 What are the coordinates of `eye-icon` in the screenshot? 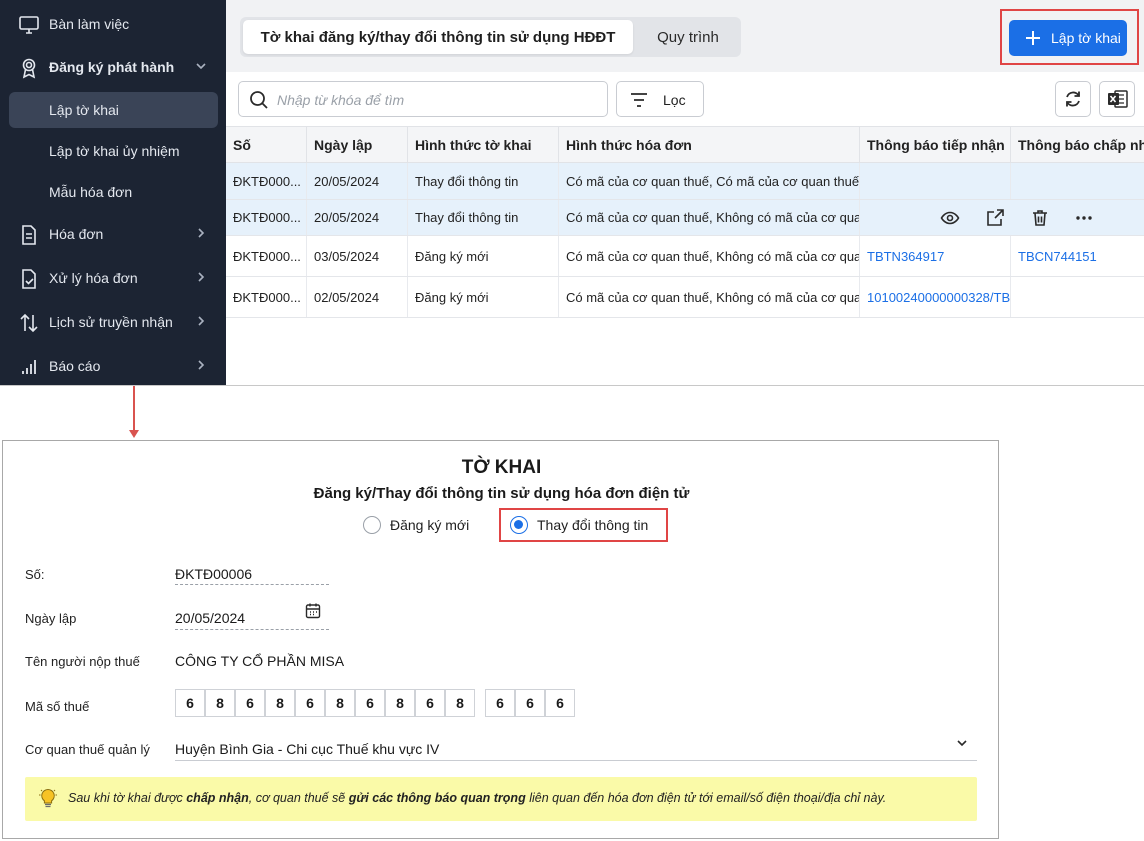 It's located at (950, 218).